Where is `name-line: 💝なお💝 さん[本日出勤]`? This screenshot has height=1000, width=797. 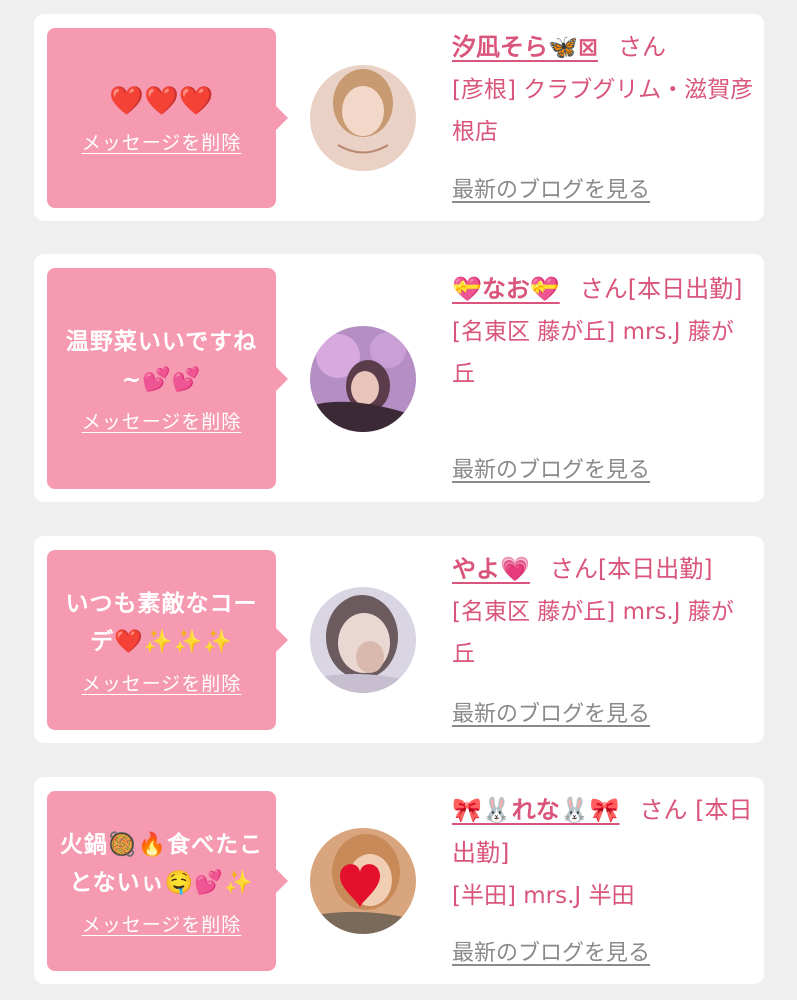 name-line: 💝なお💝 さん[本日出勤] is located at coordinates (603, 289).